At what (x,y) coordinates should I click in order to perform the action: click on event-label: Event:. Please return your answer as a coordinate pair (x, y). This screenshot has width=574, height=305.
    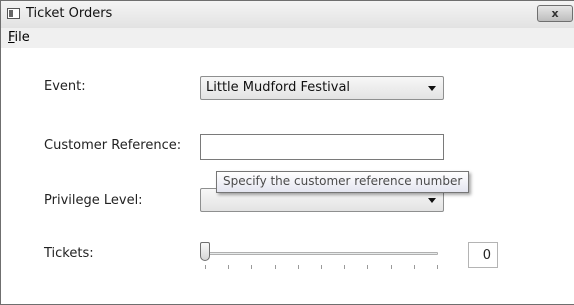
    Looking at the image, I should click on (65, 86).